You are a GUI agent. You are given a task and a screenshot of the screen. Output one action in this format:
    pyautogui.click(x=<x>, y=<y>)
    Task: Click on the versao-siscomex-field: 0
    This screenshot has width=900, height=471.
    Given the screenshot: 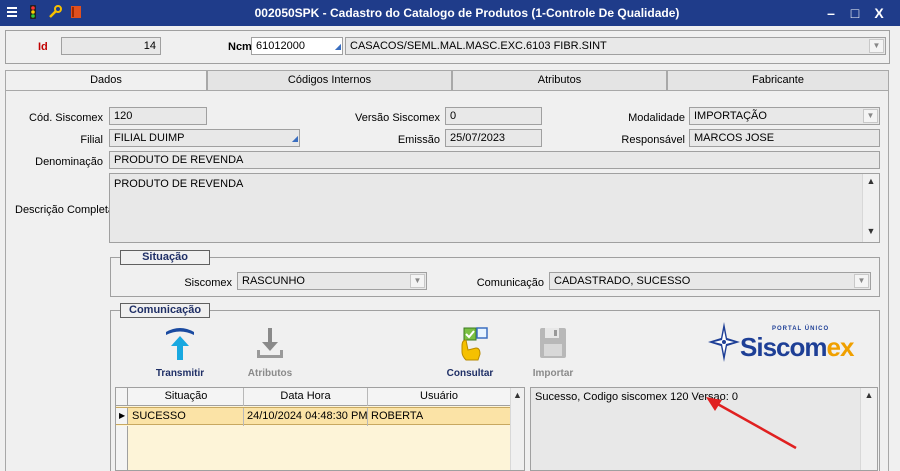 What is the action you would take?
    pyautogui.click(x=493, y=116)
    